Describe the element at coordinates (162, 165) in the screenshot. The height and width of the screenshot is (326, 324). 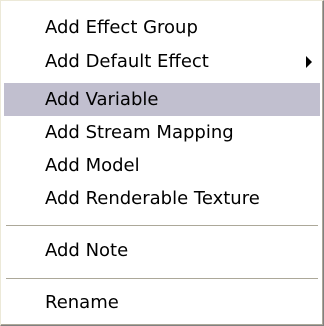
I see `menu-item-add-model: Add Model` at that location.